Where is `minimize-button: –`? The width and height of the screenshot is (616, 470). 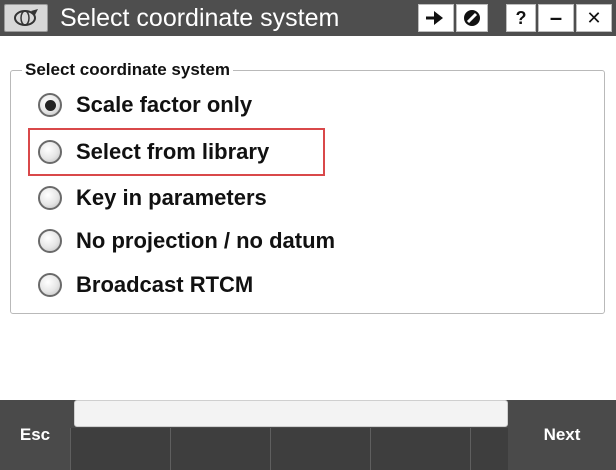 minimize-button: – is located at coordinates (556, 18).